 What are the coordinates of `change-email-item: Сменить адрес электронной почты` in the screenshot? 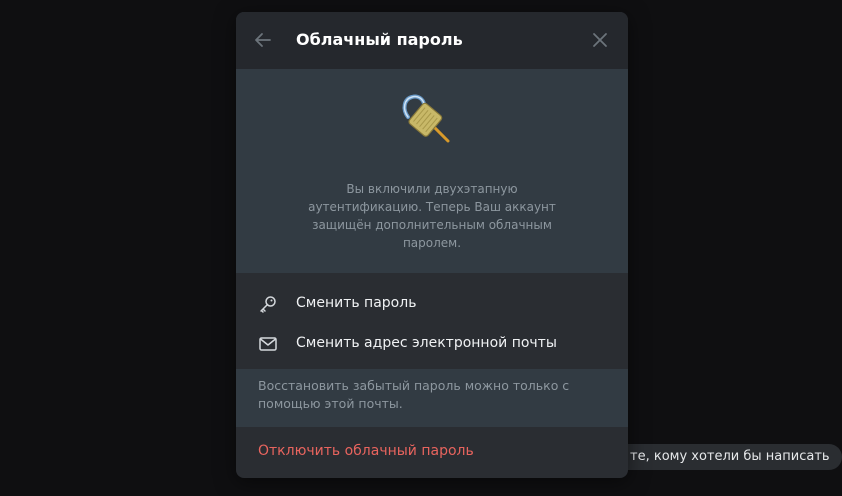 It's located at (432, 344).